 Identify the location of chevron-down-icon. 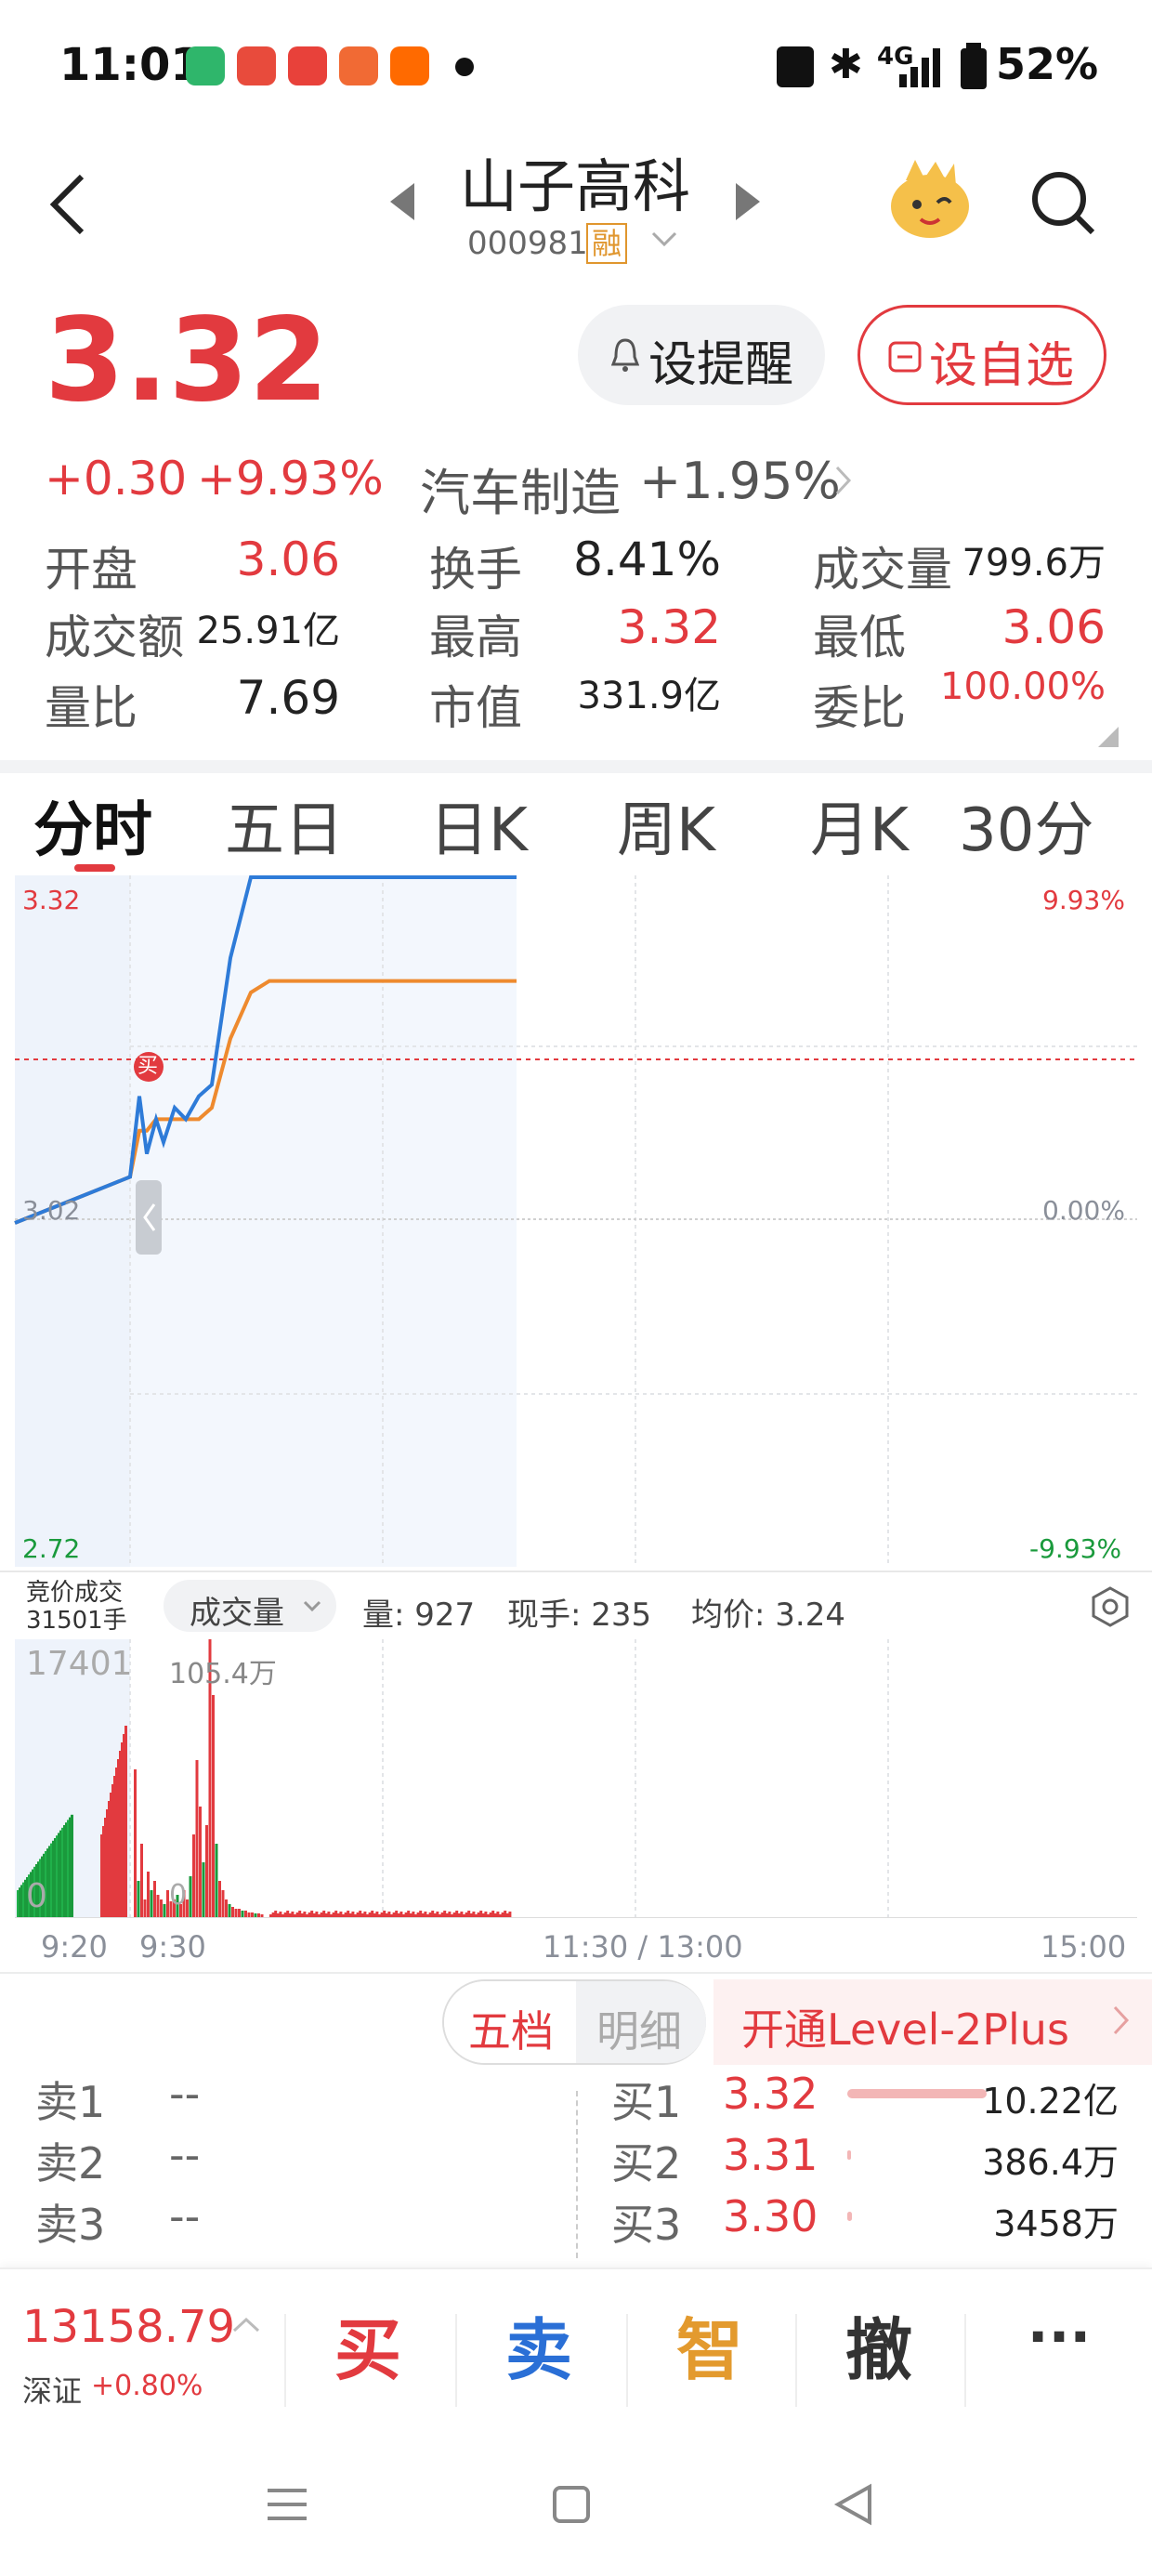
(664, 239).